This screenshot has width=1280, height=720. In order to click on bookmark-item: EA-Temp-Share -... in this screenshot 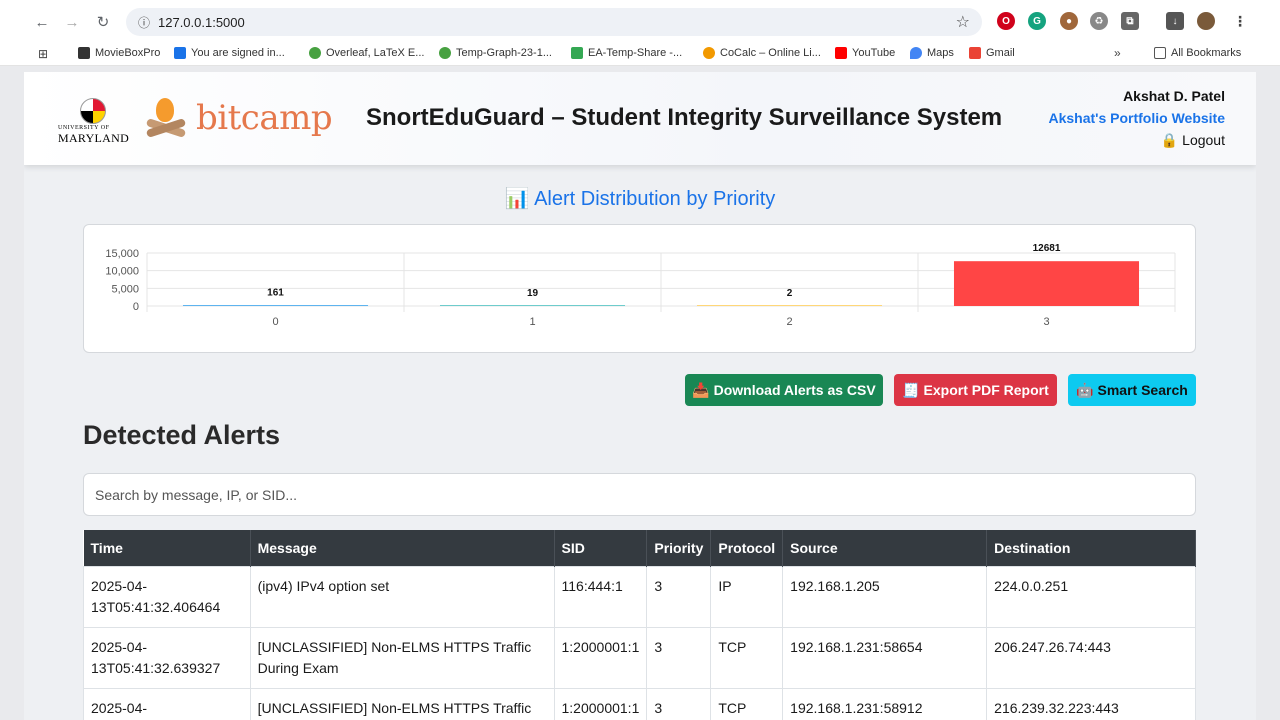, I will do `click(626, 53)`.